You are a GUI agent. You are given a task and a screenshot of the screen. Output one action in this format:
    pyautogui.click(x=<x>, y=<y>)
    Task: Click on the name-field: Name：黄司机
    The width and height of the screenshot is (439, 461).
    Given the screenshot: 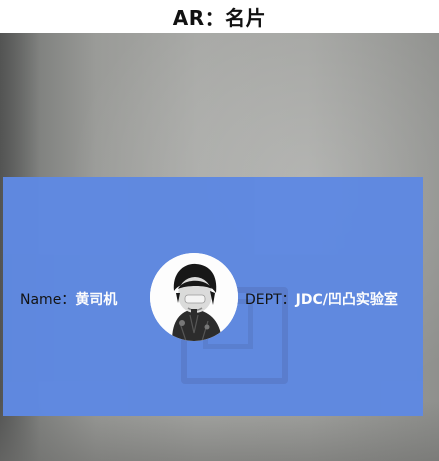 What is the action you would take?
    pyautogui.click(x=68, y=299)
    